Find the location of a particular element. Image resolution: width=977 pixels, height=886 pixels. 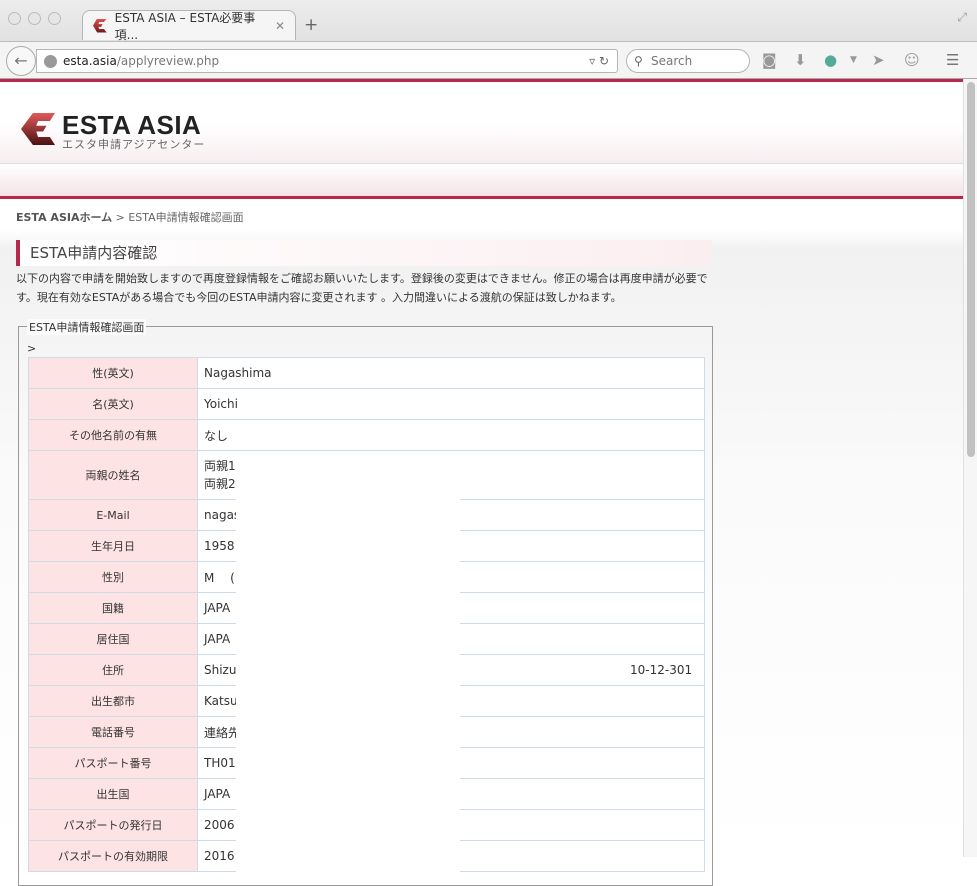

table-row: その他名前の有無 なし is located at coordinates (366, 435).